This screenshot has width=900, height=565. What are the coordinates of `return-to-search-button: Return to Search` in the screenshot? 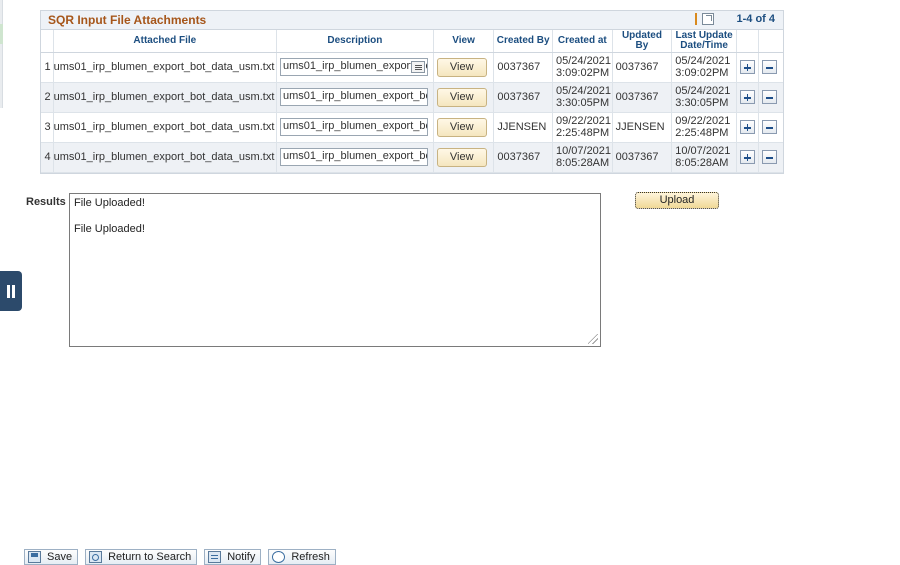 It's located at (141, 557).